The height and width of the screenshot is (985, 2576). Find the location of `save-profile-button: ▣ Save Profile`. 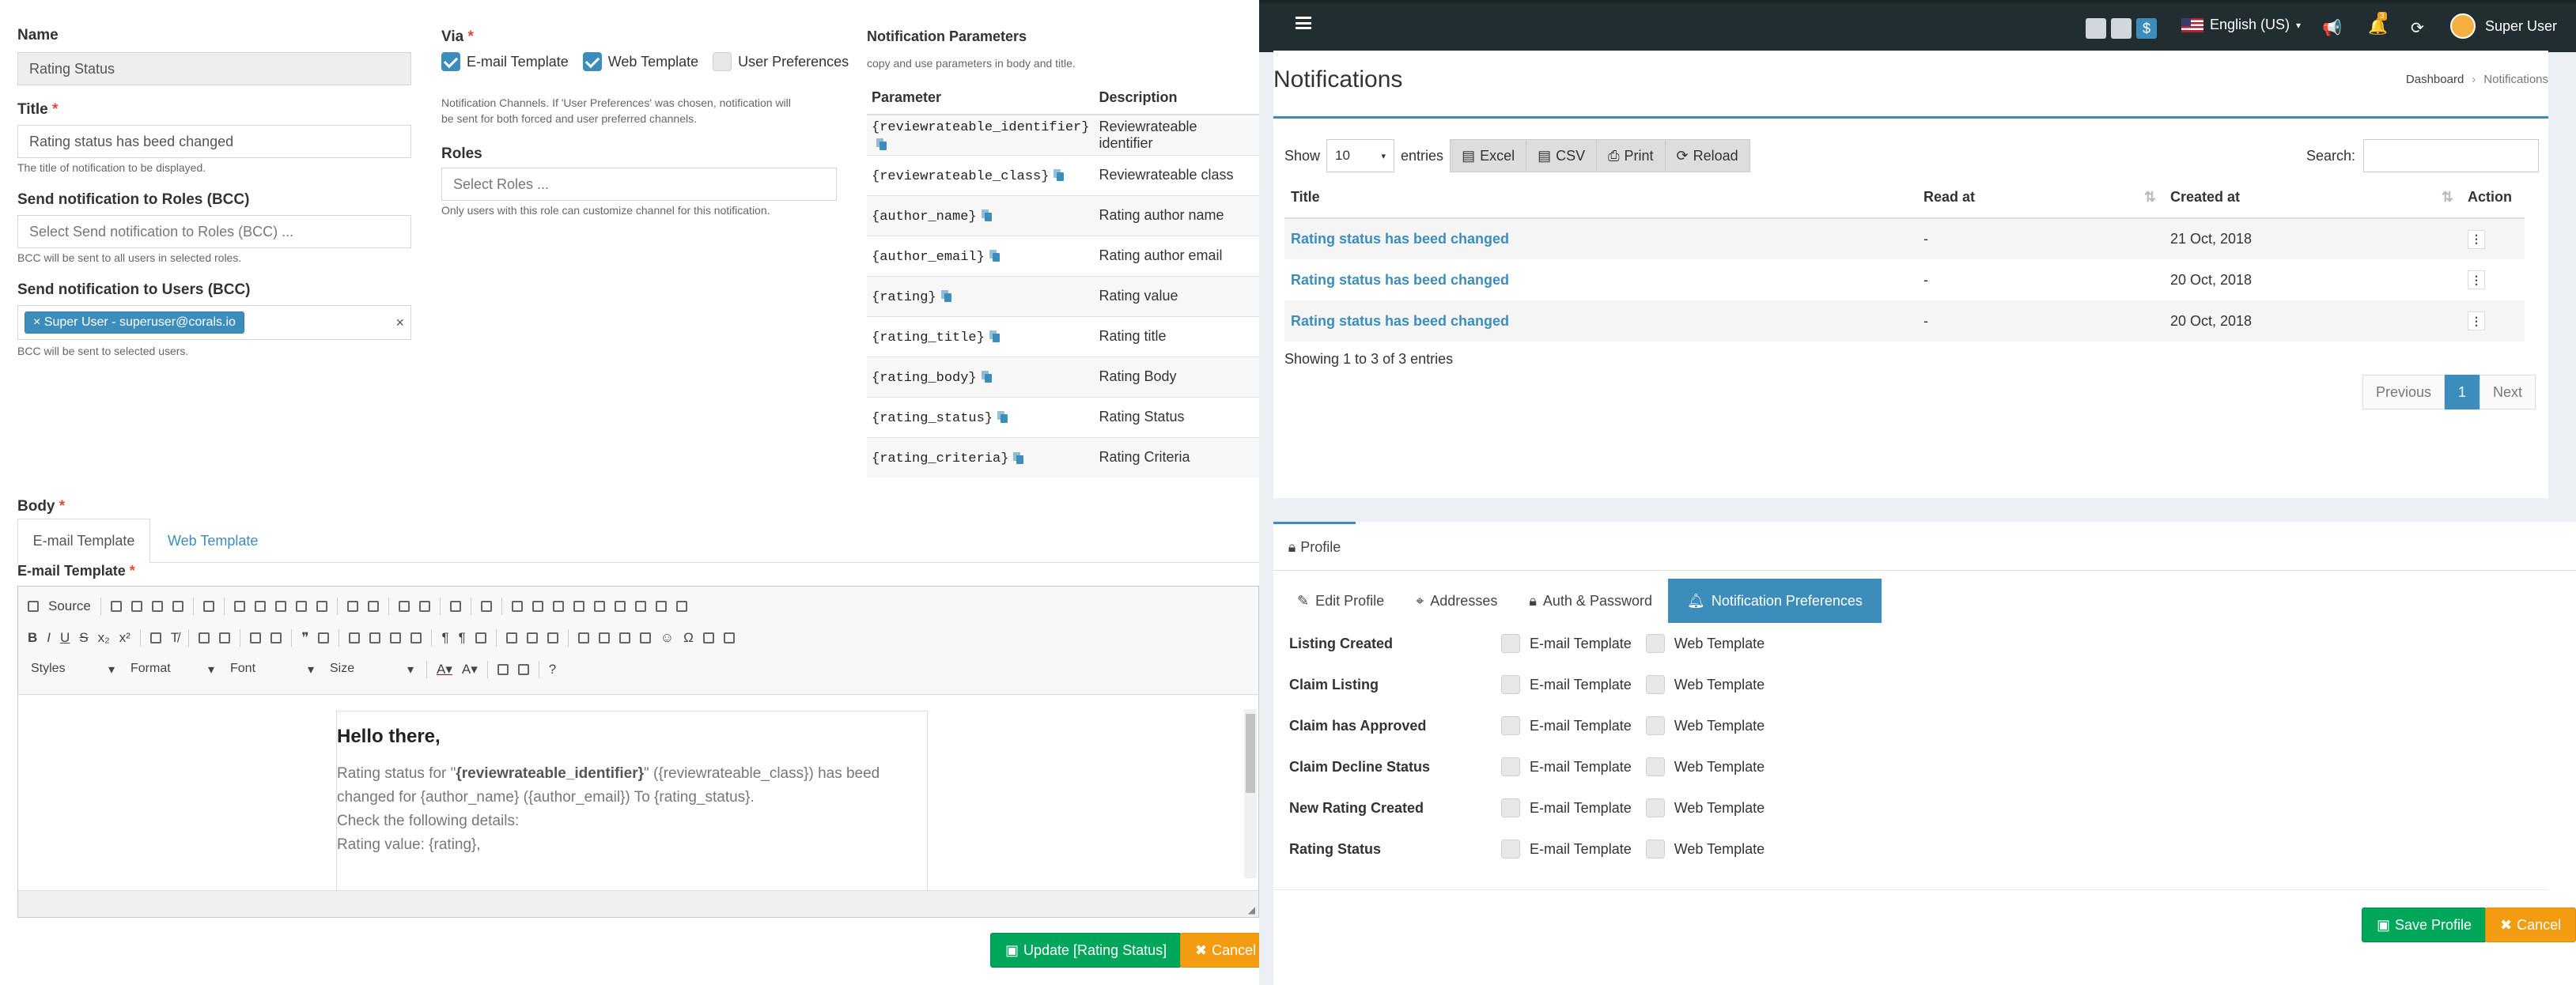

save-profile-button: ▣ Save Profile is located at coordinates (2424, 925).